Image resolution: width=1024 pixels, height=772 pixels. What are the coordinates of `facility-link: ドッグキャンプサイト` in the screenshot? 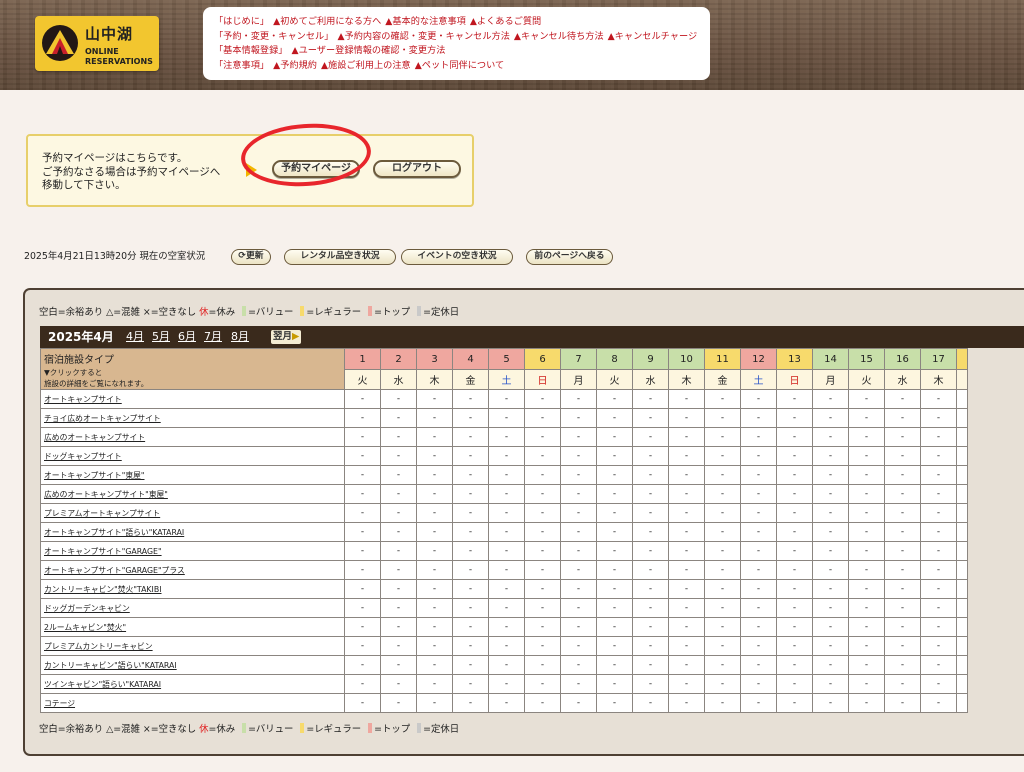 It's located at (83, 456).